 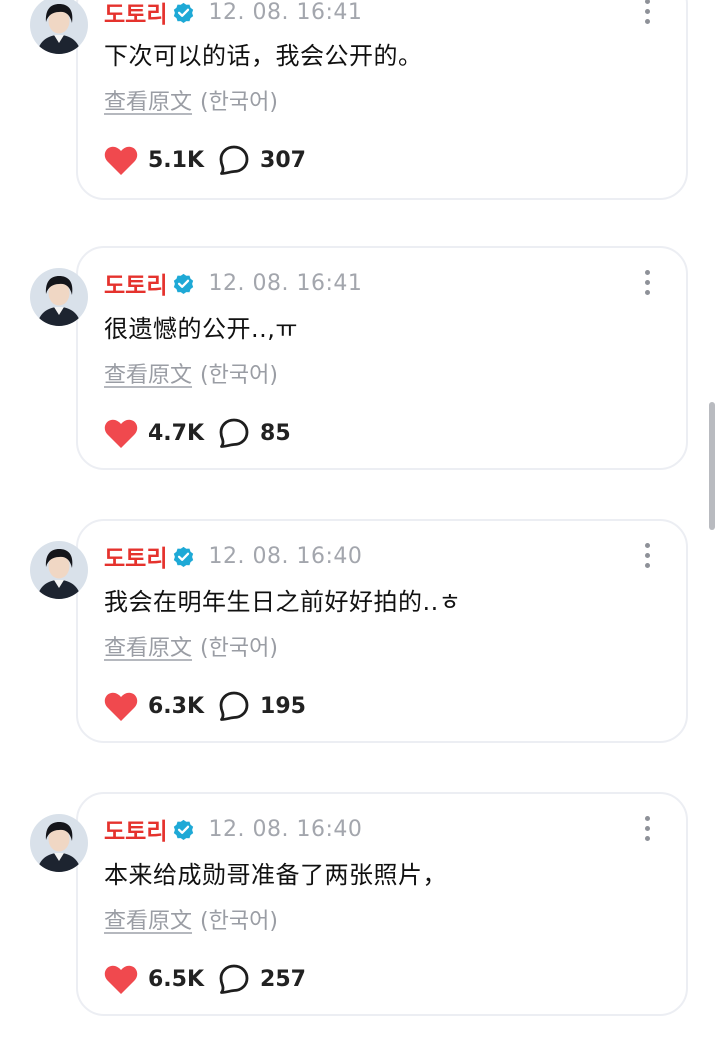 I want to click on comment-button: 195, so click(x=262, y=706).